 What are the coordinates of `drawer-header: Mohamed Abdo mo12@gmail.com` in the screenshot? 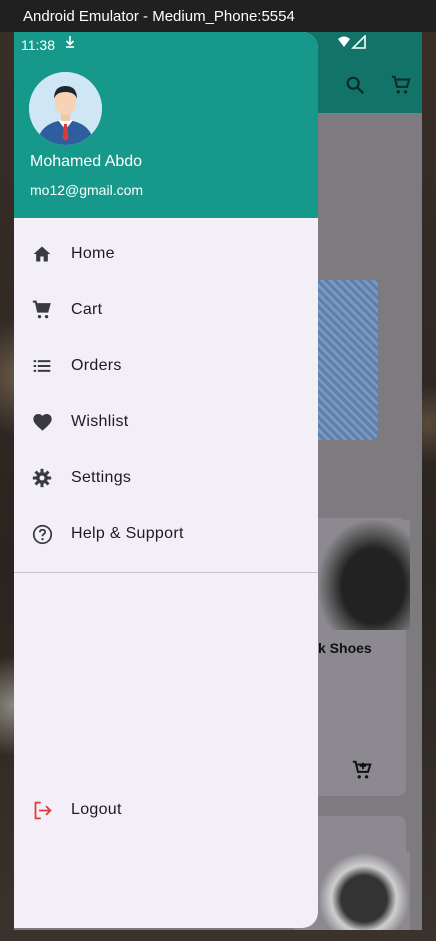 It's located at (166, 125).